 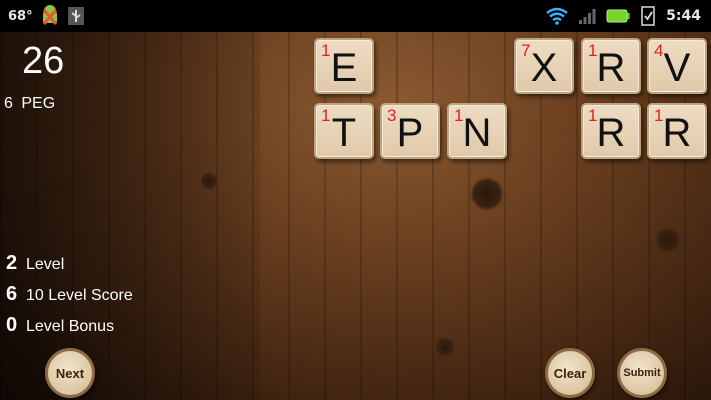 What do you see at coordinates (618, 16) in the screenshot?
I see `battery-icon` at bounding box center [618, 16].